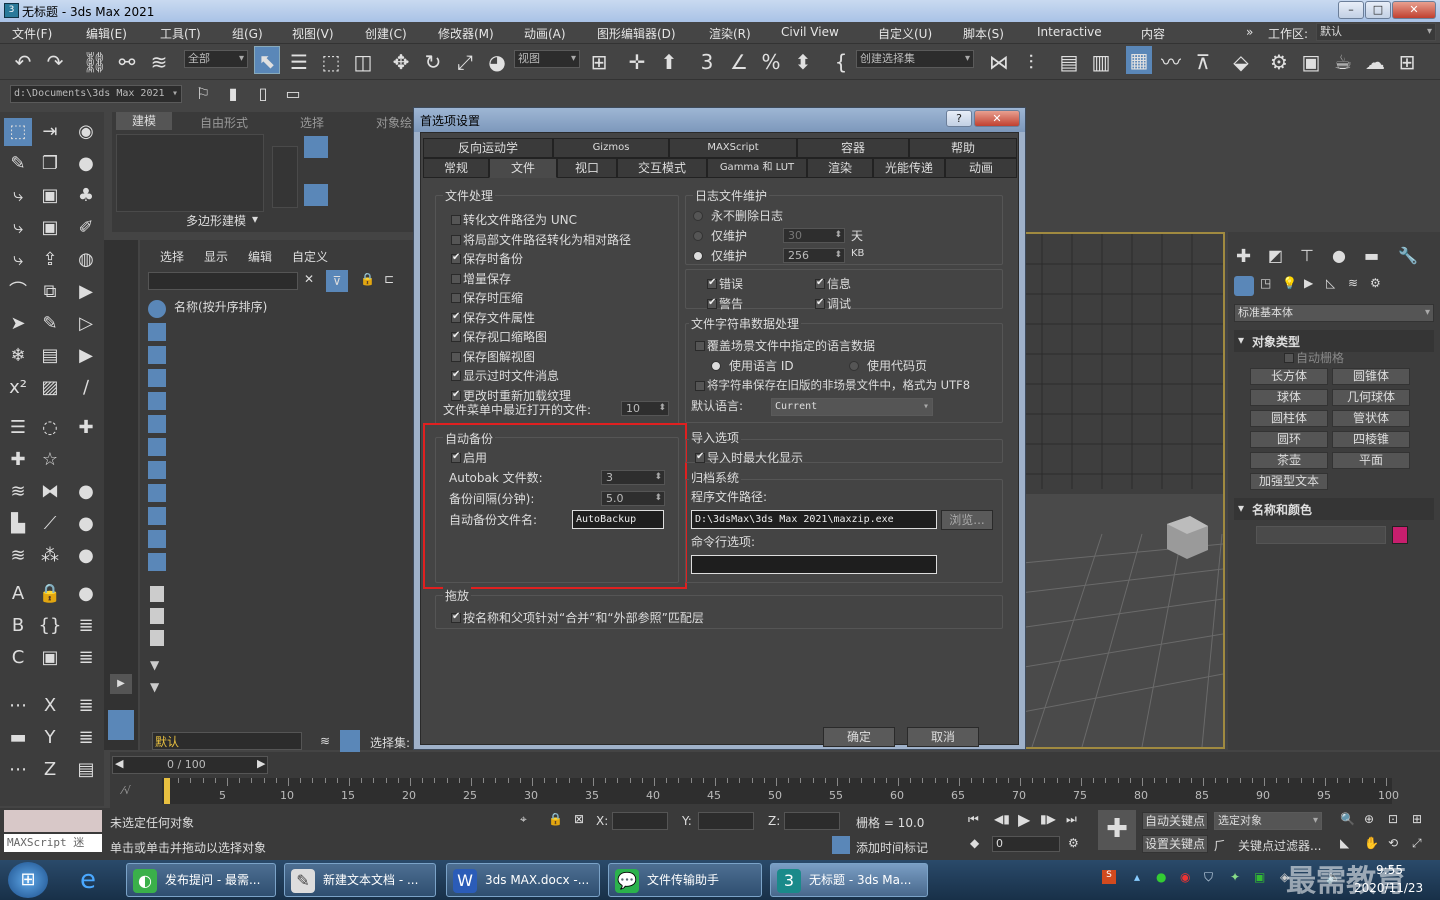  I want to click on cmdline-input, so click(814, 564).